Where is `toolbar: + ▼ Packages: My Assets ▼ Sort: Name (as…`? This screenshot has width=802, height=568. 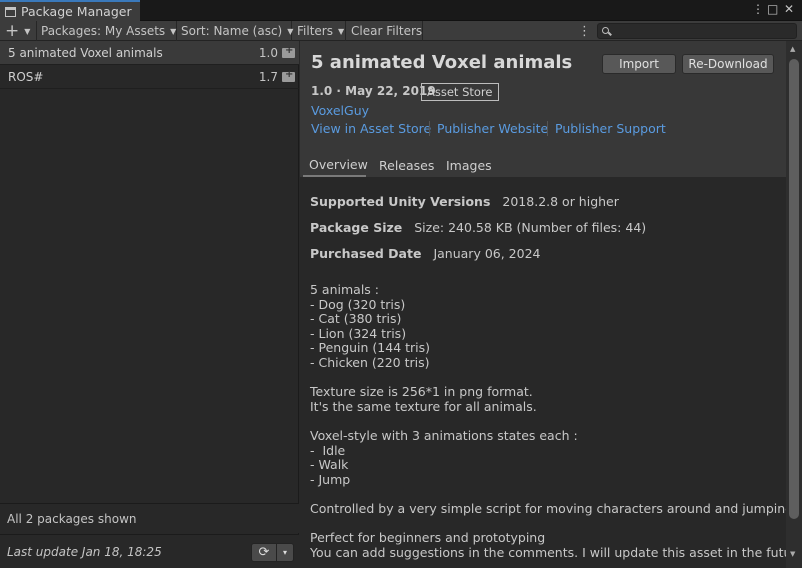 toolbar: + ▼ Packages: My Assets ▼ Sort: Name (as… is located at coordinates (401, 31).